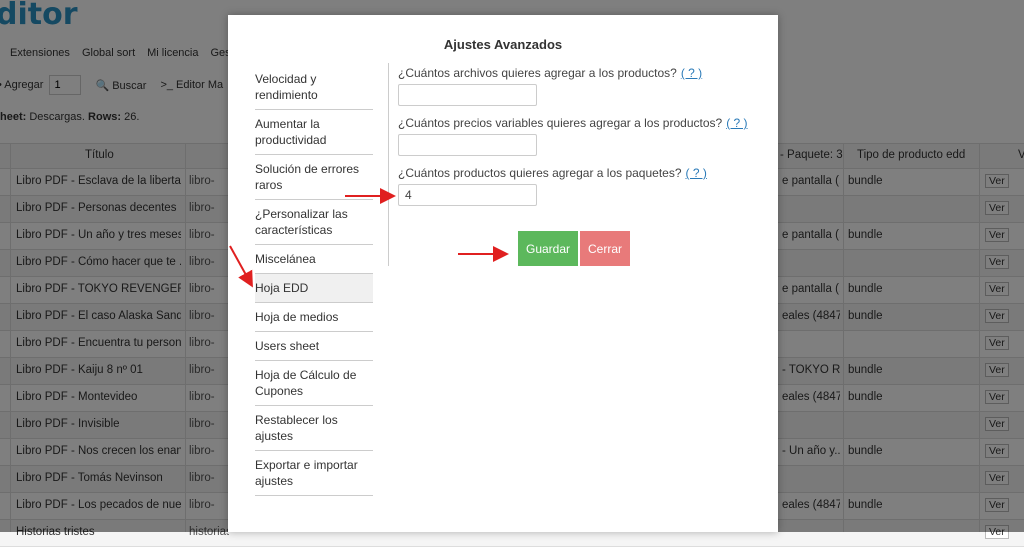 The width and height of the screenshot is (1024, 547). I want to click on arrow-to-hoja-edd, so click(241, 266).